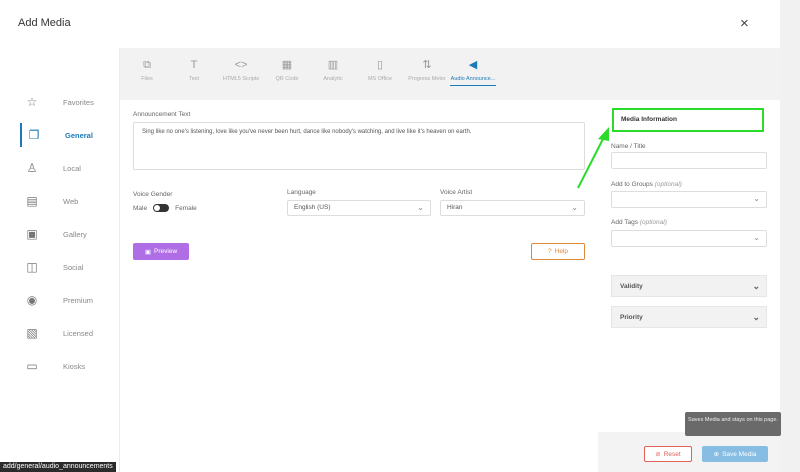  Describe the element at coordinates (333, 79) in the screenshot. I see `tab-label: Analytic` at that location.